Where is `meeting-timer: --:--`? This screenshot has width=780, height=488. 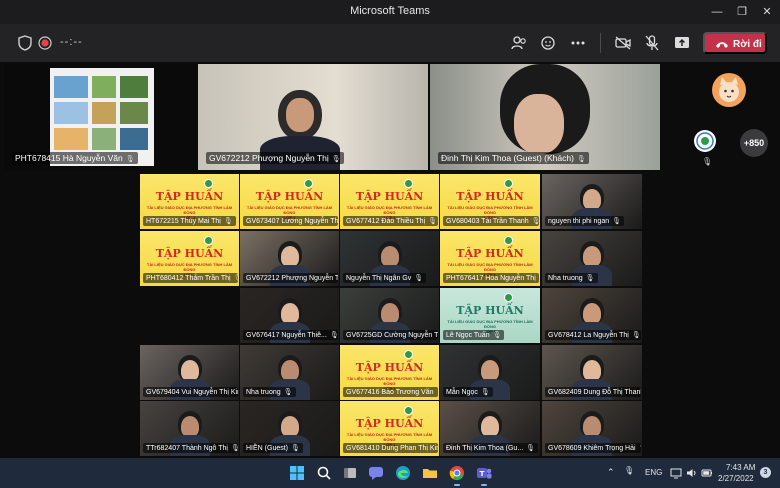 meeting-timer: --:-- is located at coordinates (71, 42).